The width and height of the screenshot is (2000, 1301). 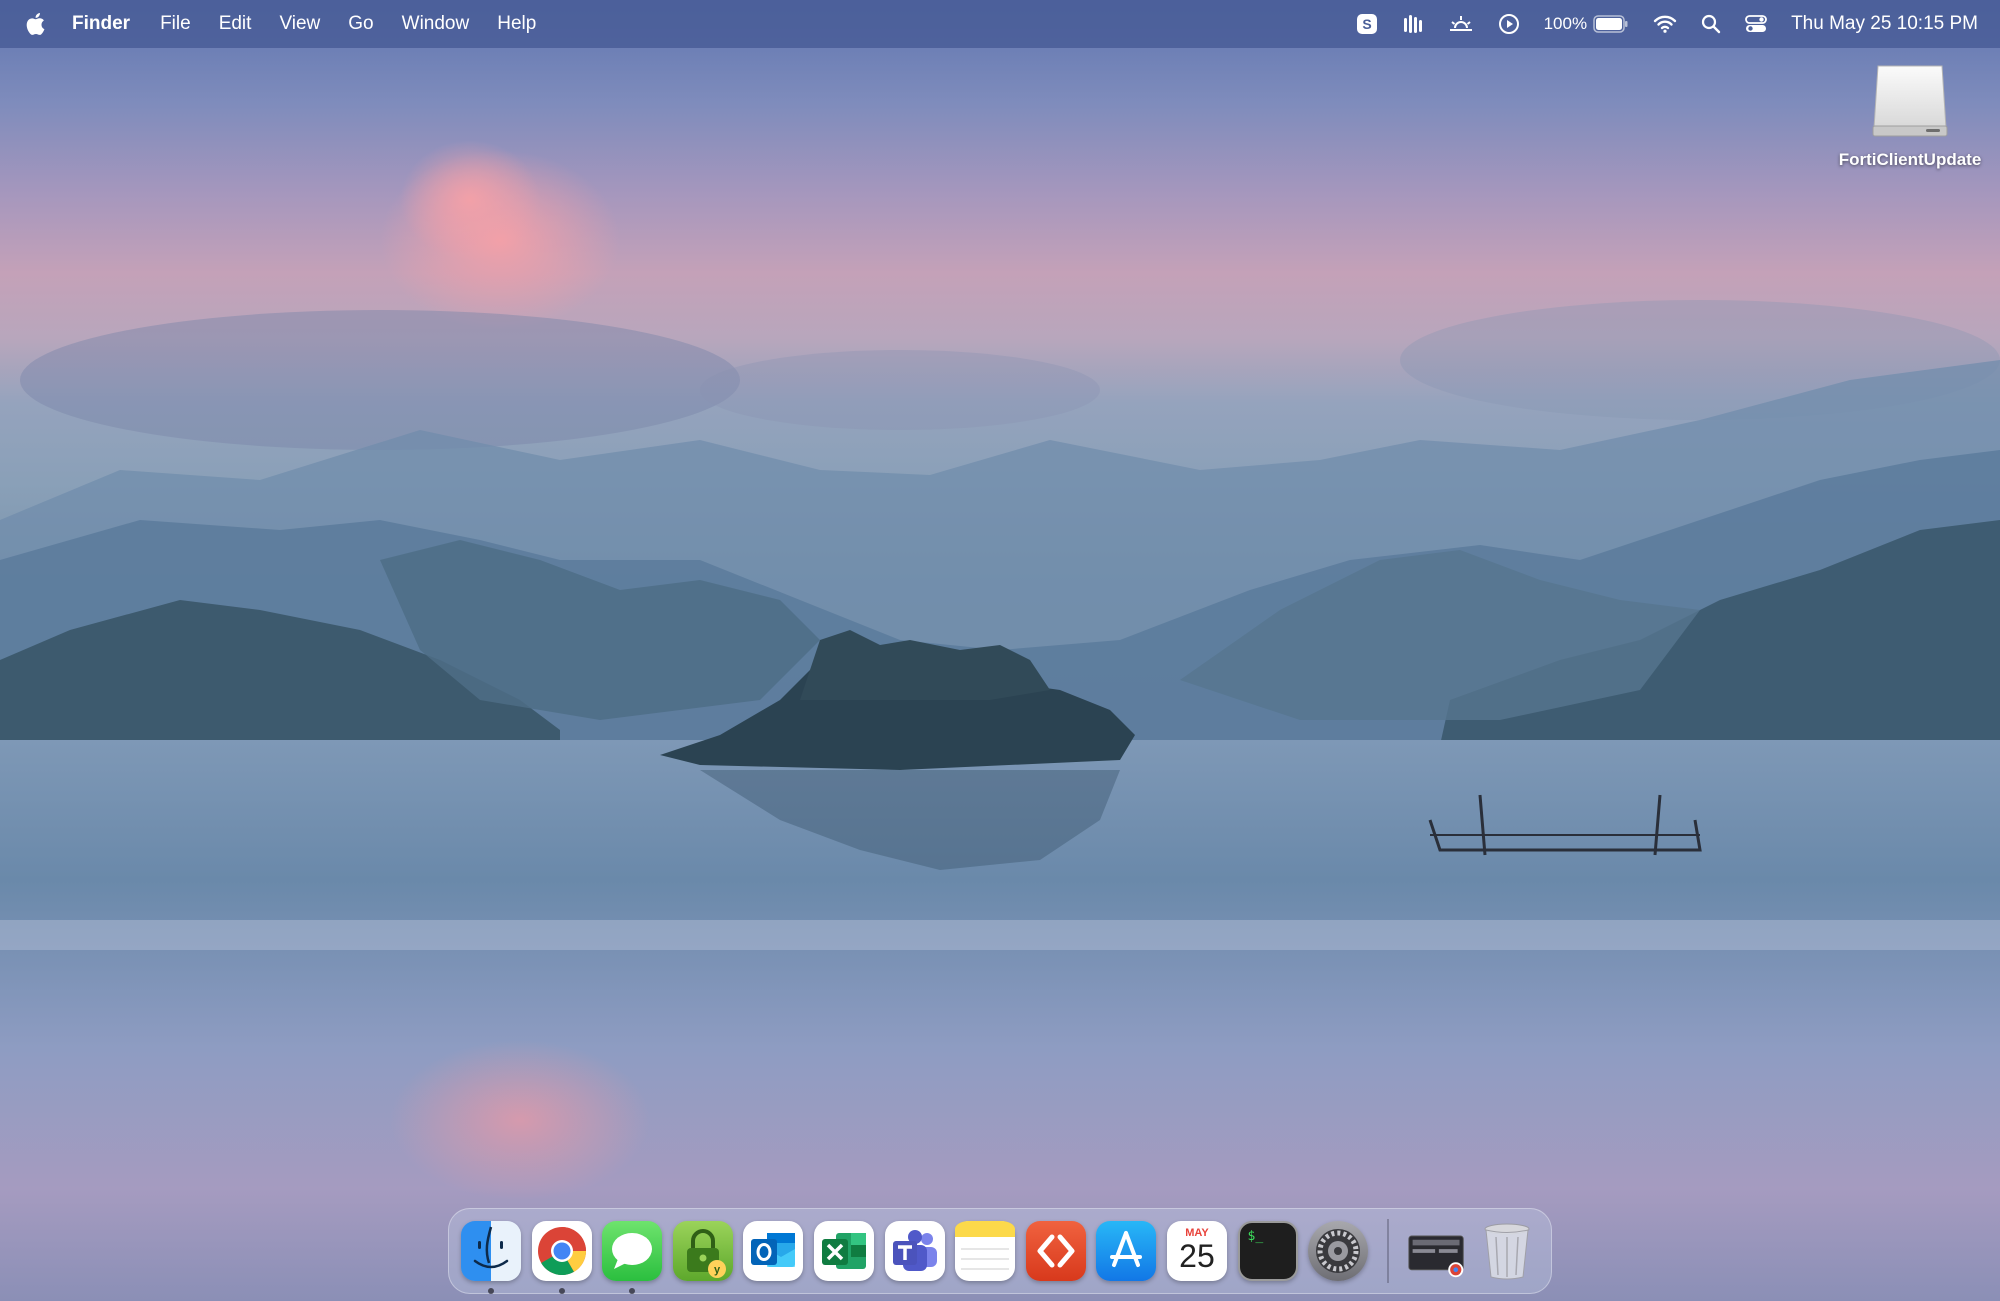 I want to click on menu-bar-clock: Thu May 25 10:15 PM, so click(x=1878, y=24).